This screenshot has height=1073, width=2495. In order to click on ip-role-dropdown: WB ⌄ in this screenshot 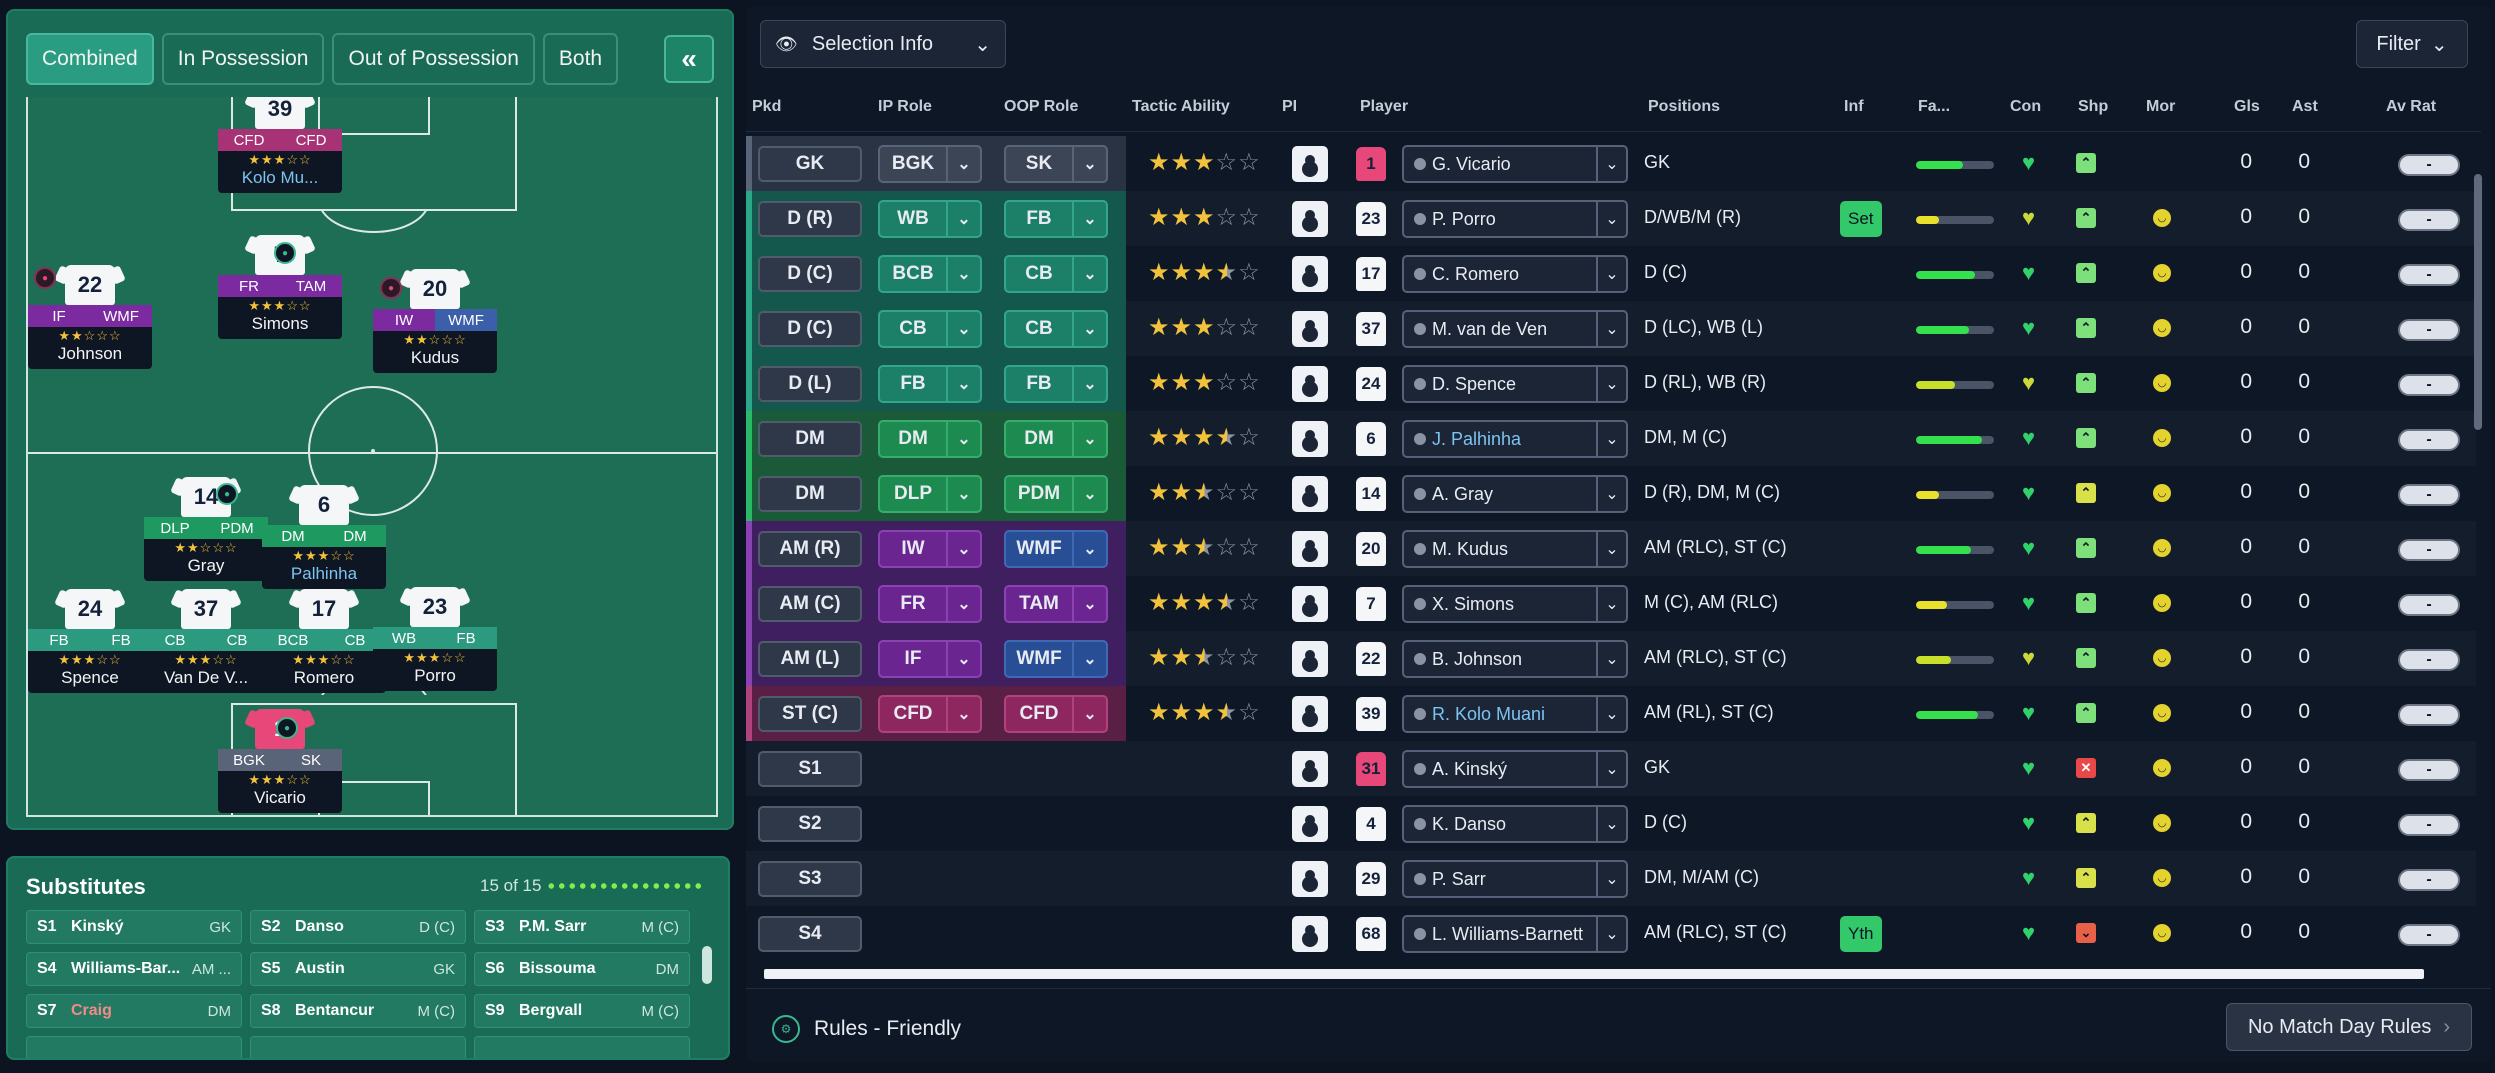, I will do `click(930, 219)`.